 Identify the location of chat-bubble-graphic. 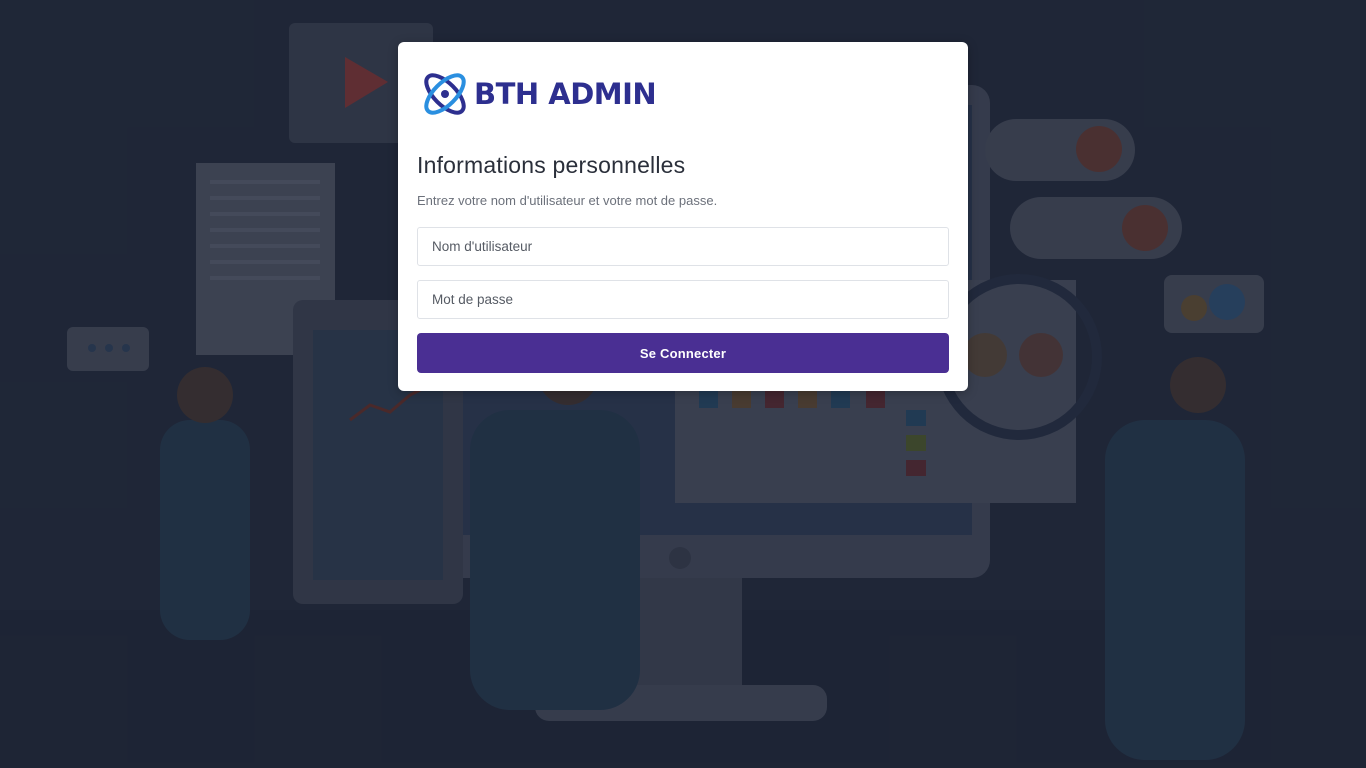
(108, 349).